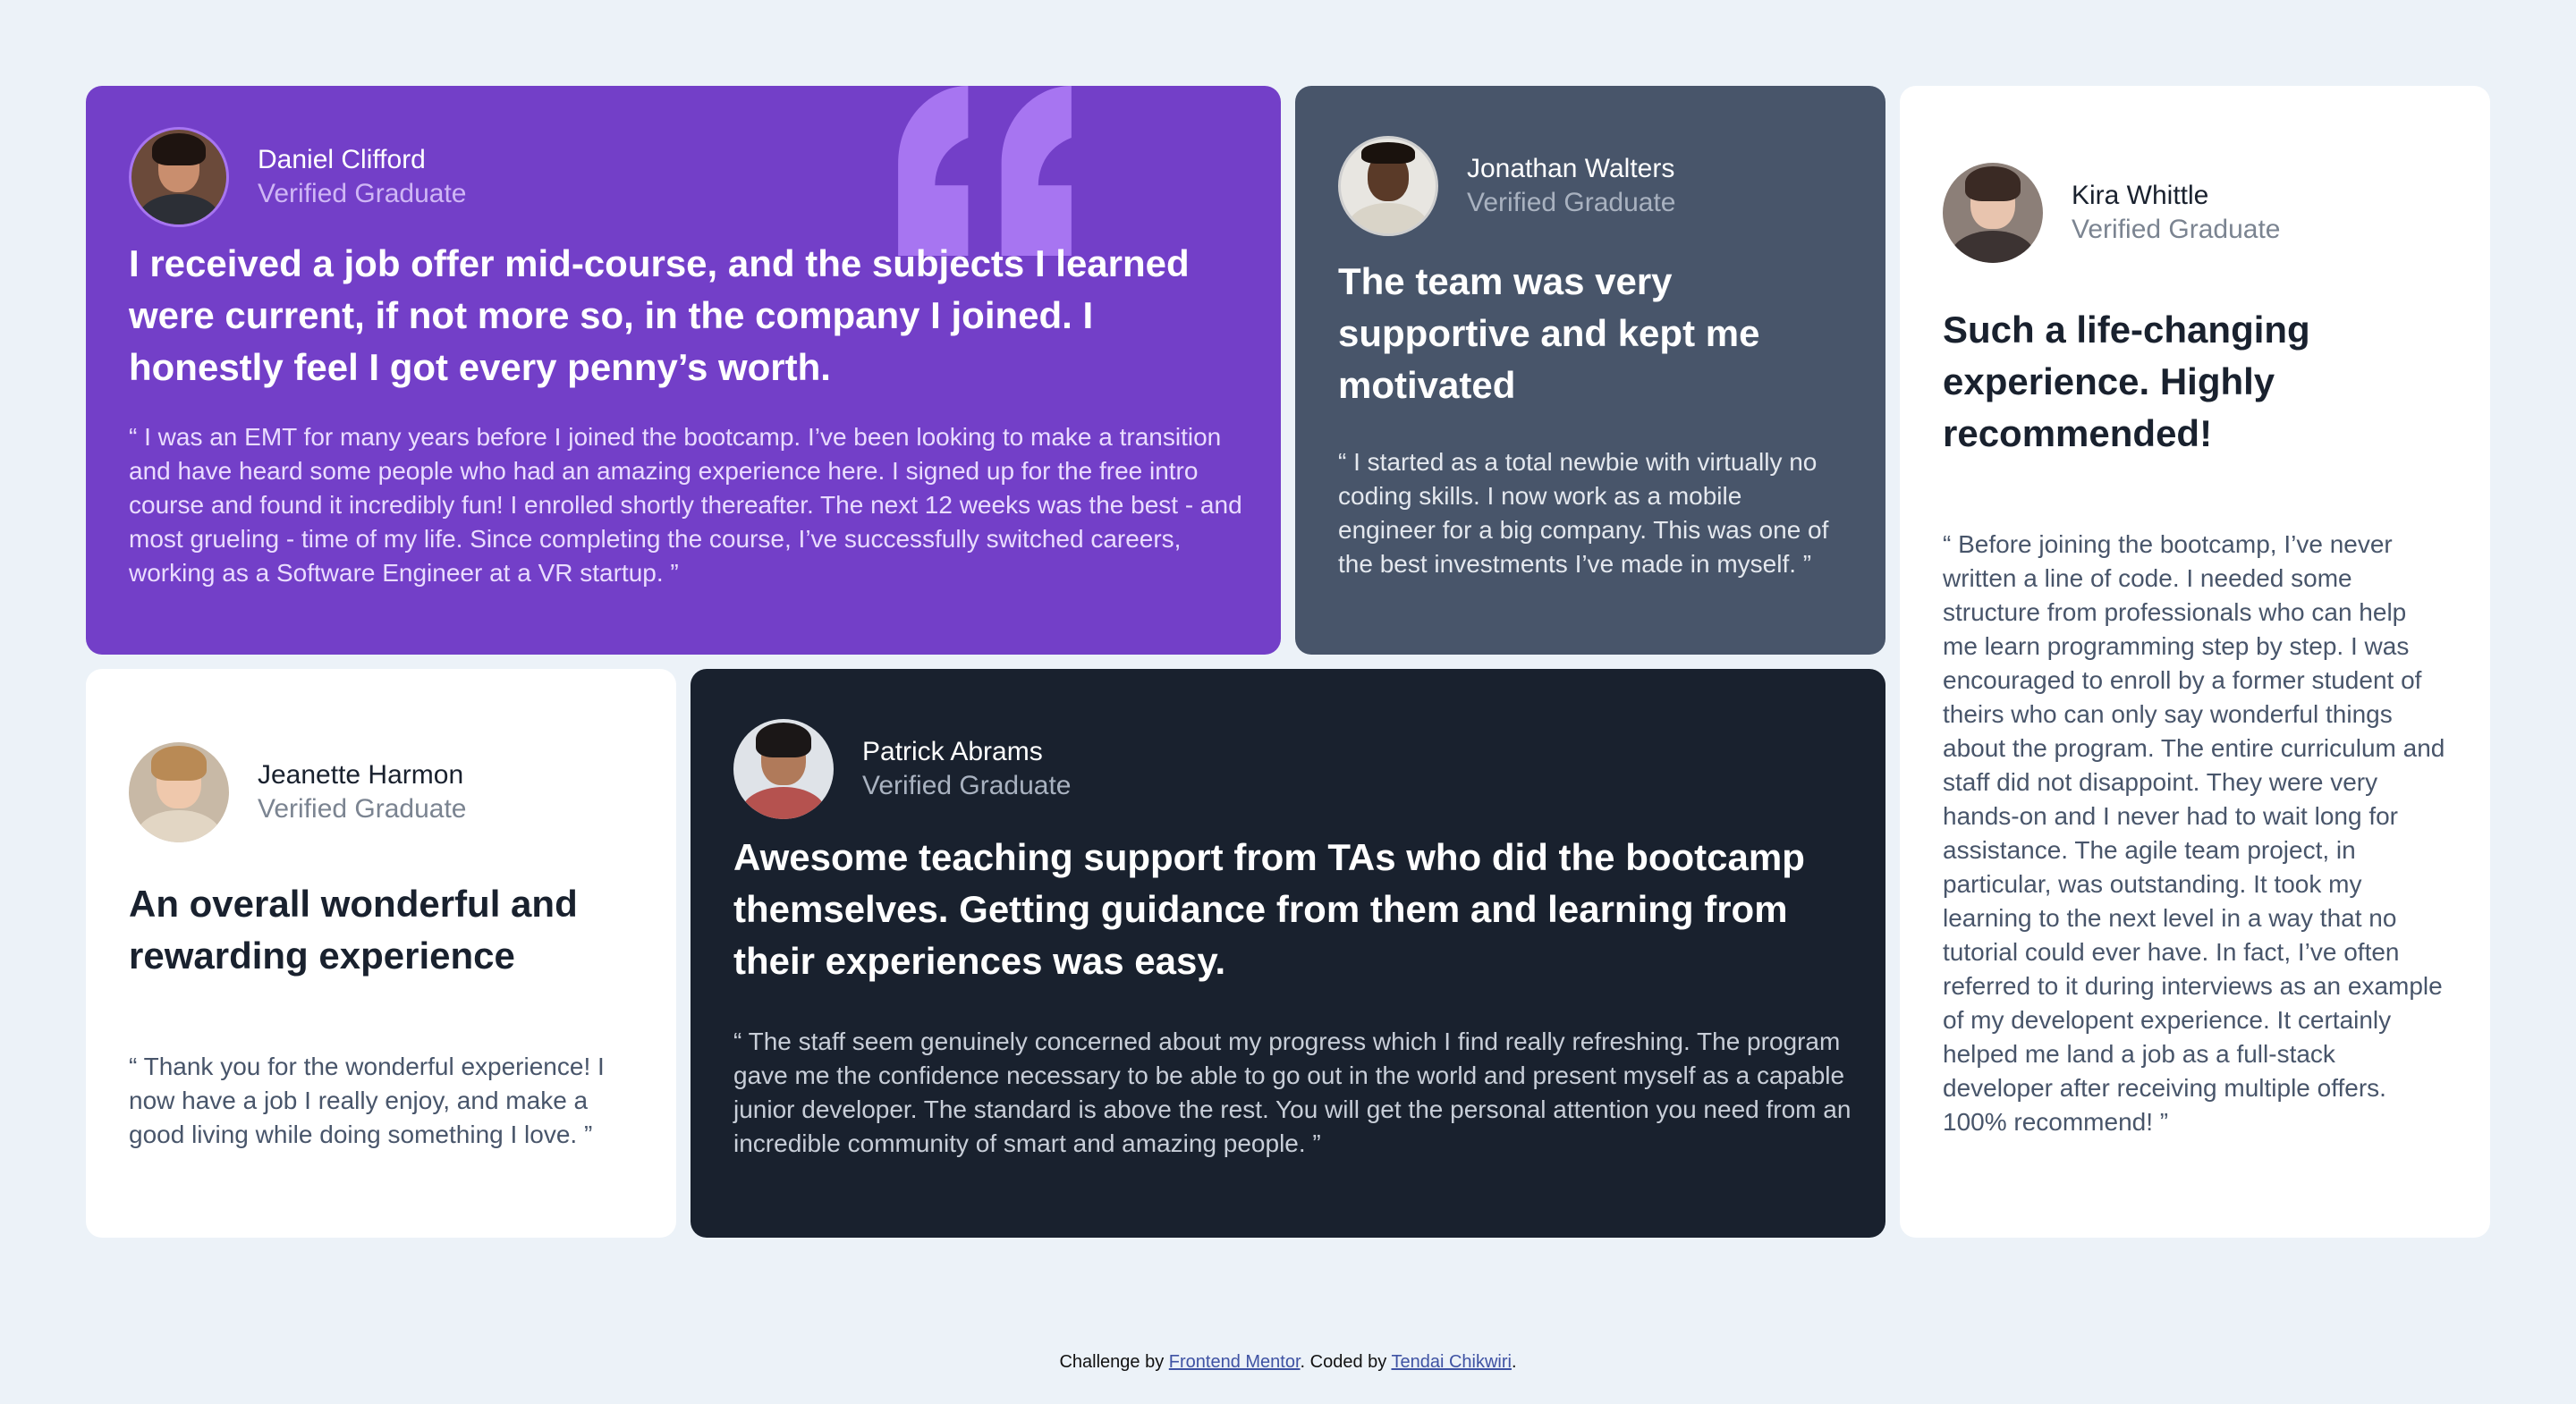  I want to click on person-info: Daniel Clifford Verified Graduate, so click(683, 177).